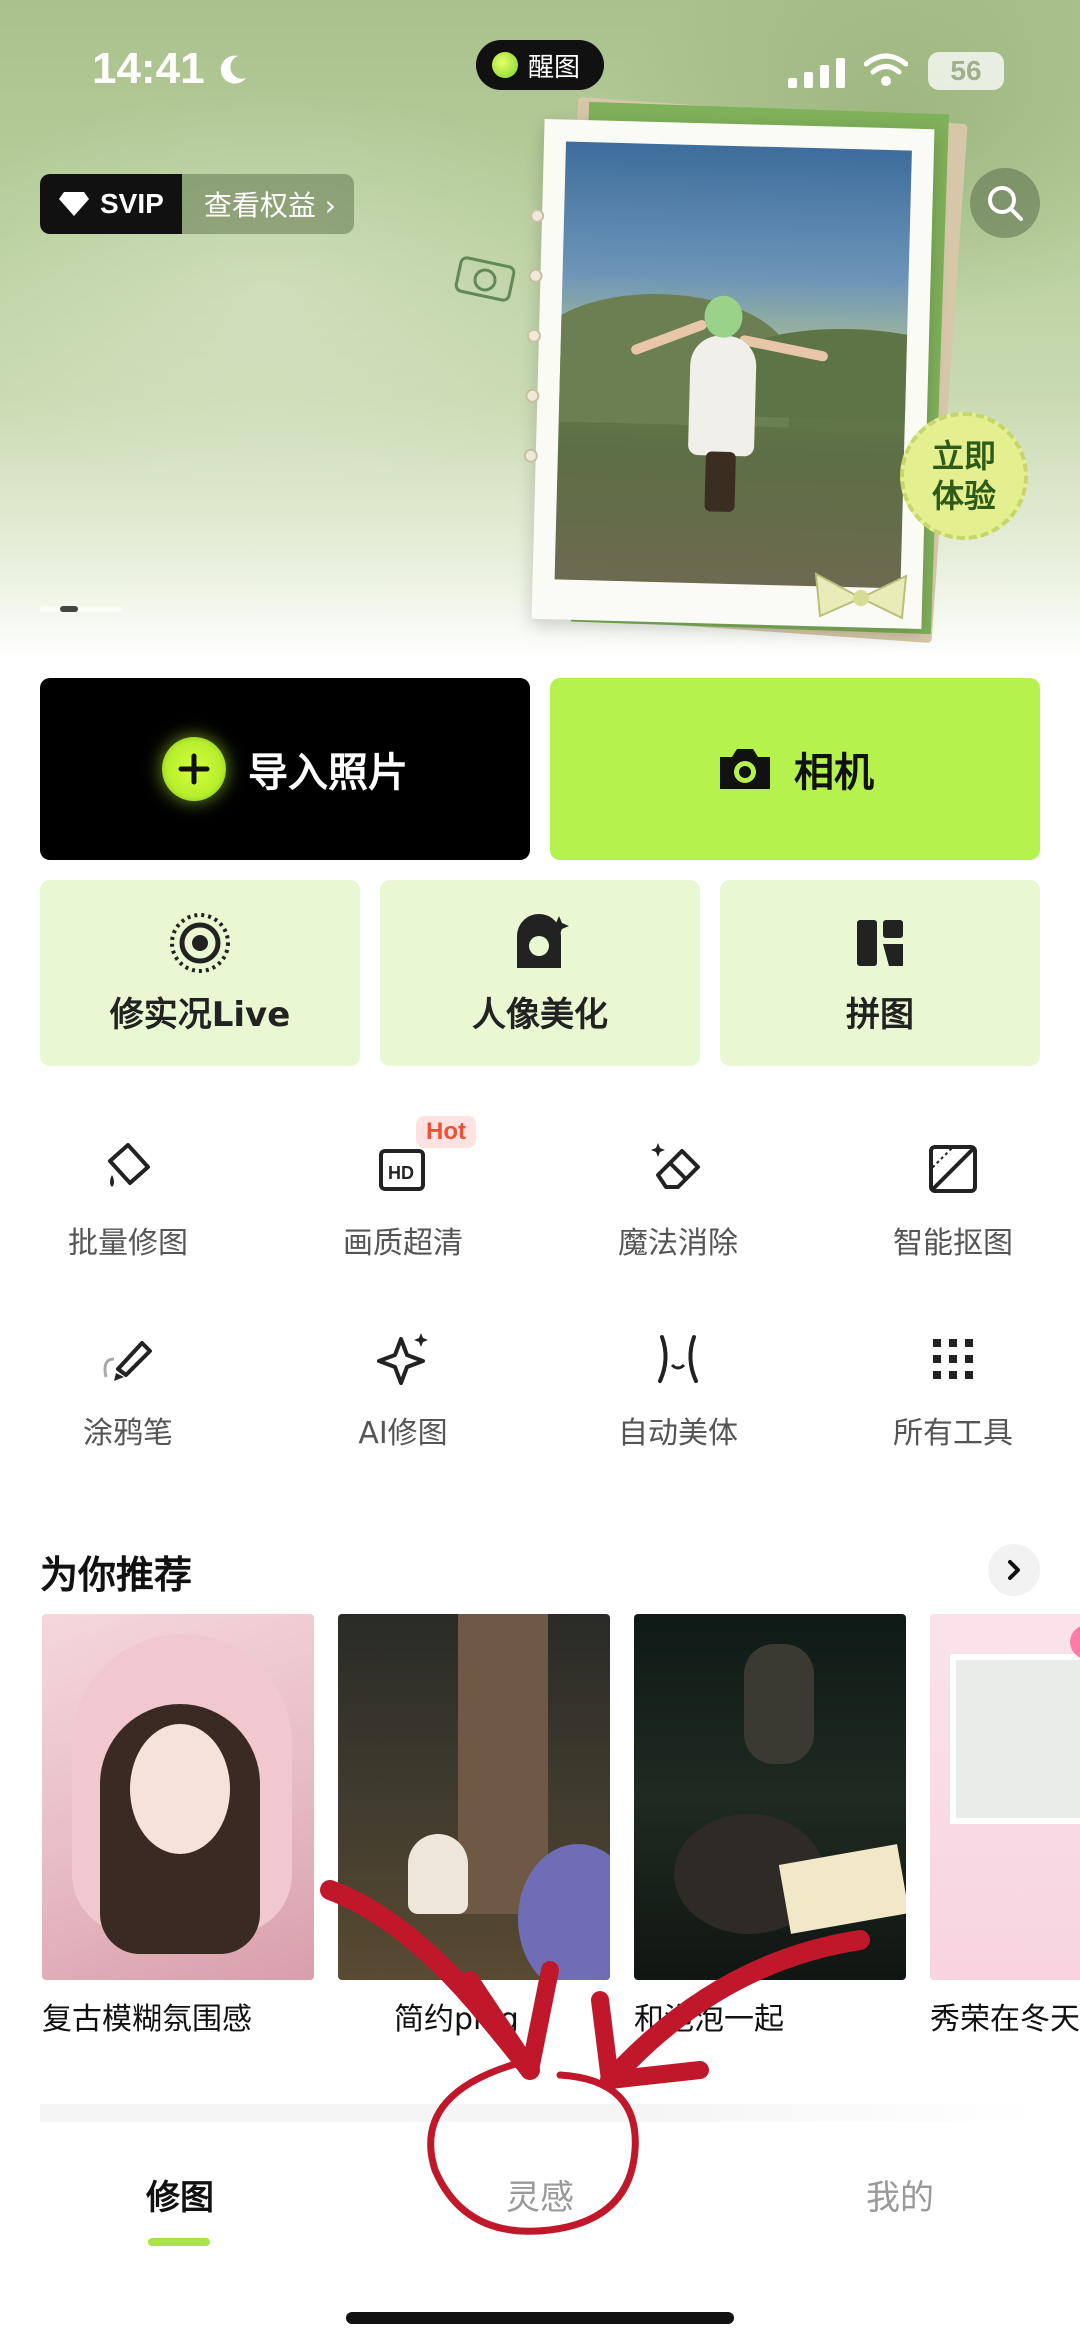 The height and width of the screenshot is (2341, 1080). What do you see at coordinates (403, 1404) in the screenshot?
I see `tool-ai-edit: AI修图` at bounding box center [403, 1404].